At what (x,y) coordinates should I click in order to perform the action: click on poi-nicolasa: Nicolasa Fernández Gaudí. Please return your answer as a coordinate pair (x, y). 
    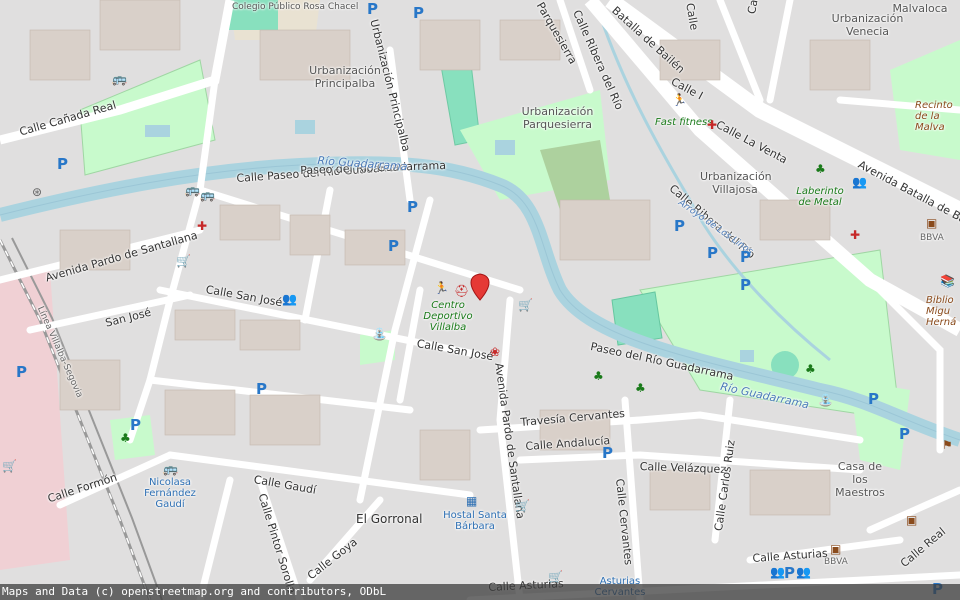
    Looking at the image, I should click on (170, 493).